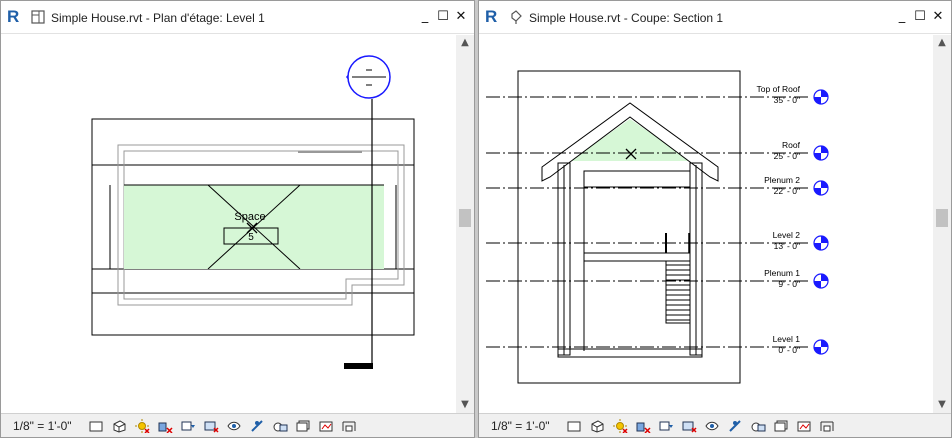 This screenshot has height=438, width=952. Describe the element at coordinates (38, 17) in the screenshot. I see `floor-plan-icon` at that location.